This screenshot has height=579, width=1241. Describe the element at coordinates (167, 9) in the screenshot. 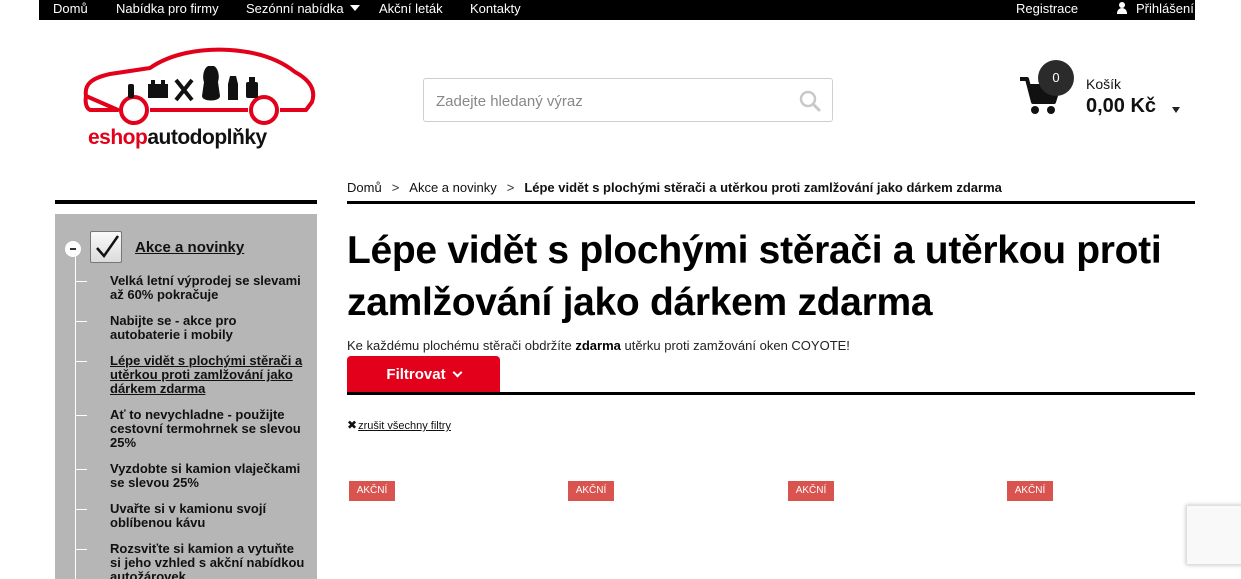

I see `topnav-business-link: Nabídka pro firmy` at that location.